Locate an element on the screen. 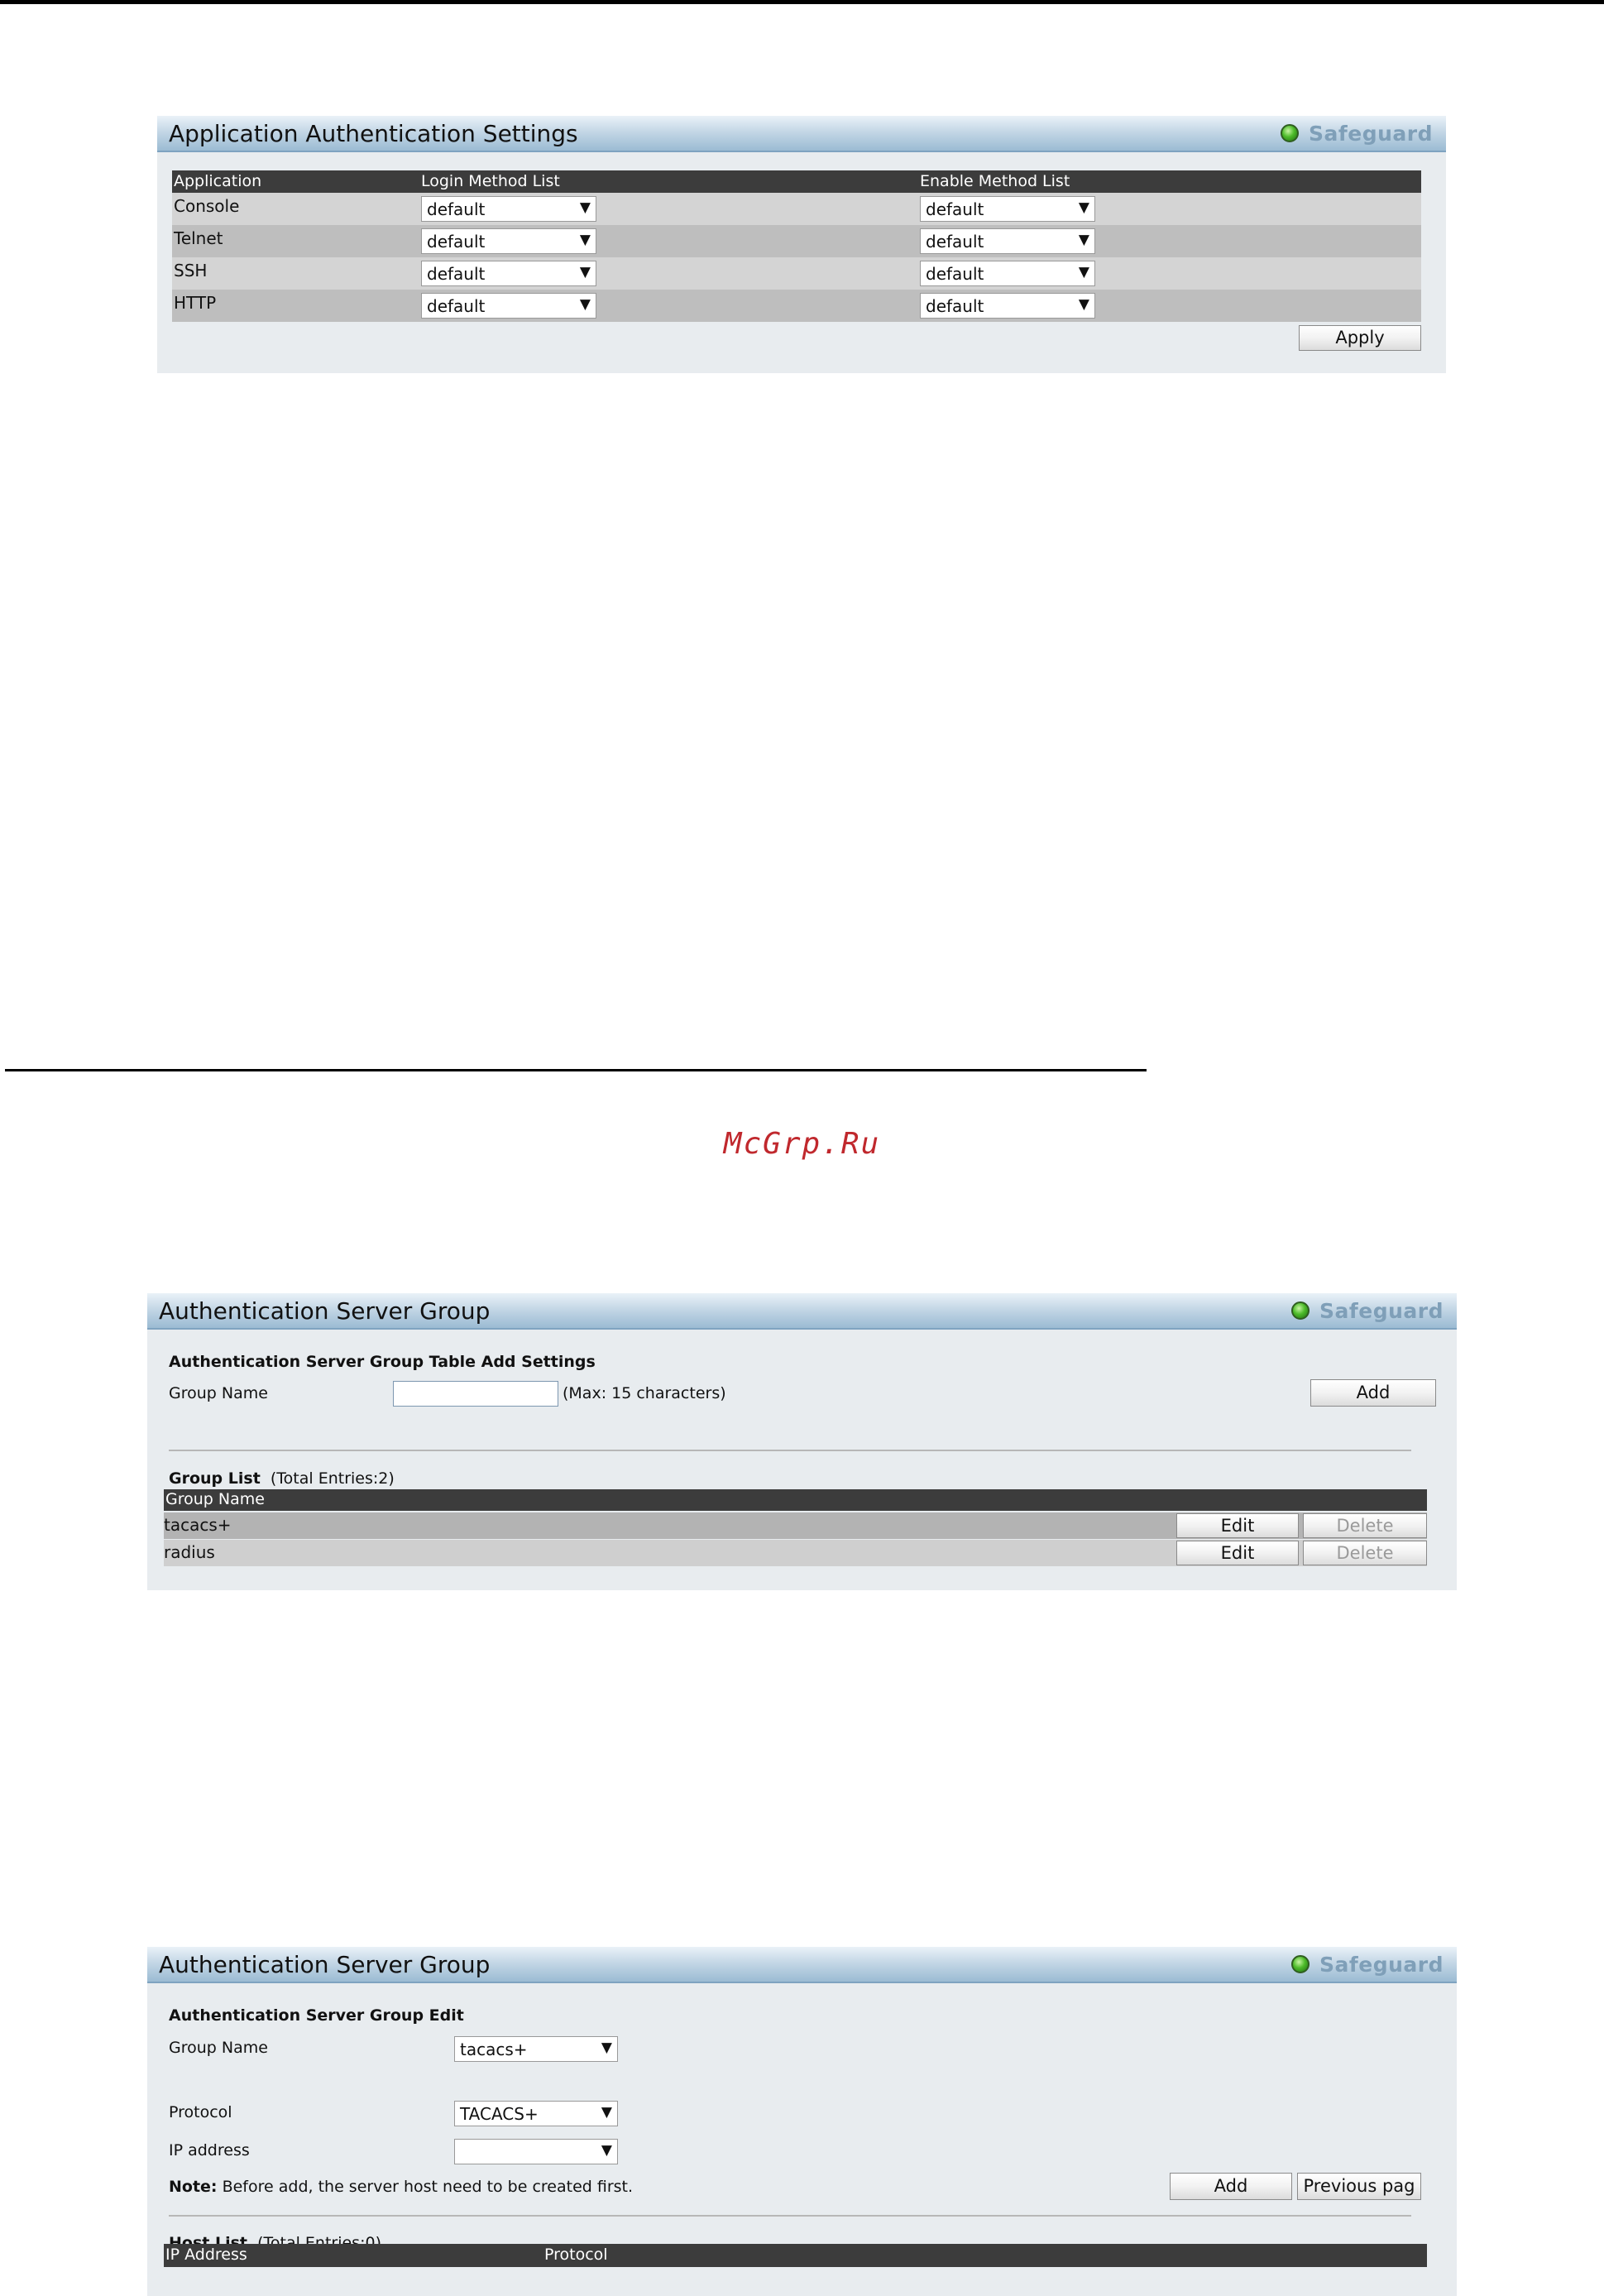  column-enable-method-list: Enable Method List is located at coordinates (995, 181).